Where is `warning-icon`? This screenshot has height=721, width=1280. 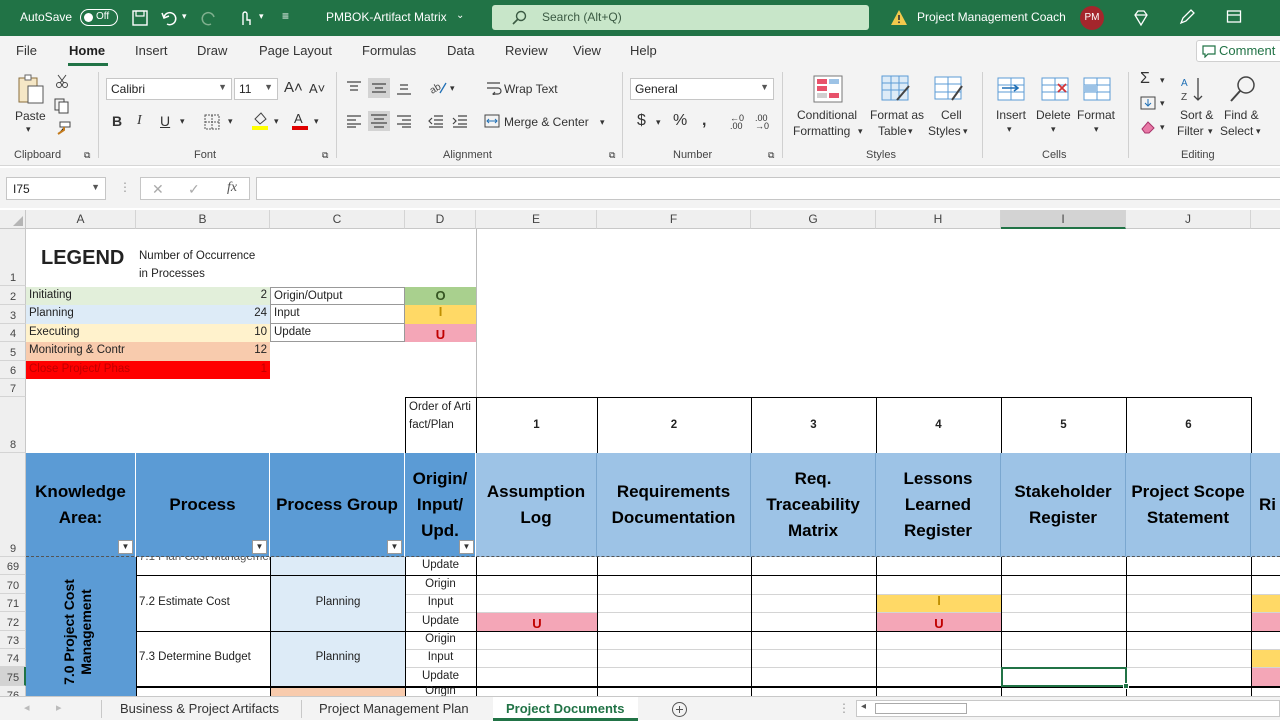 warning-icon is located at coordinates (899, 17).